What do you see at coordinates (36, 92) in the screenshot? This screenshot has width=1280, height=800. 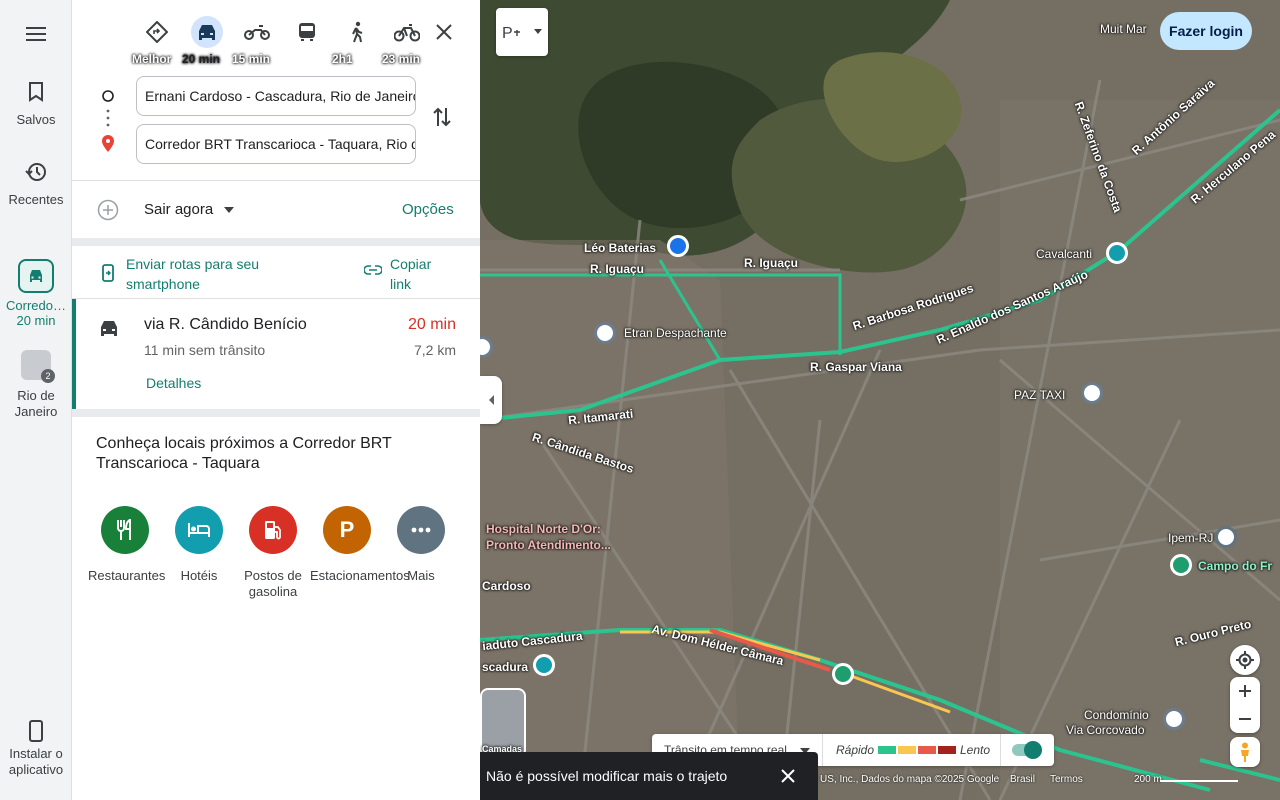 I see `bookmark-icon` at bounding box center [36, 92].